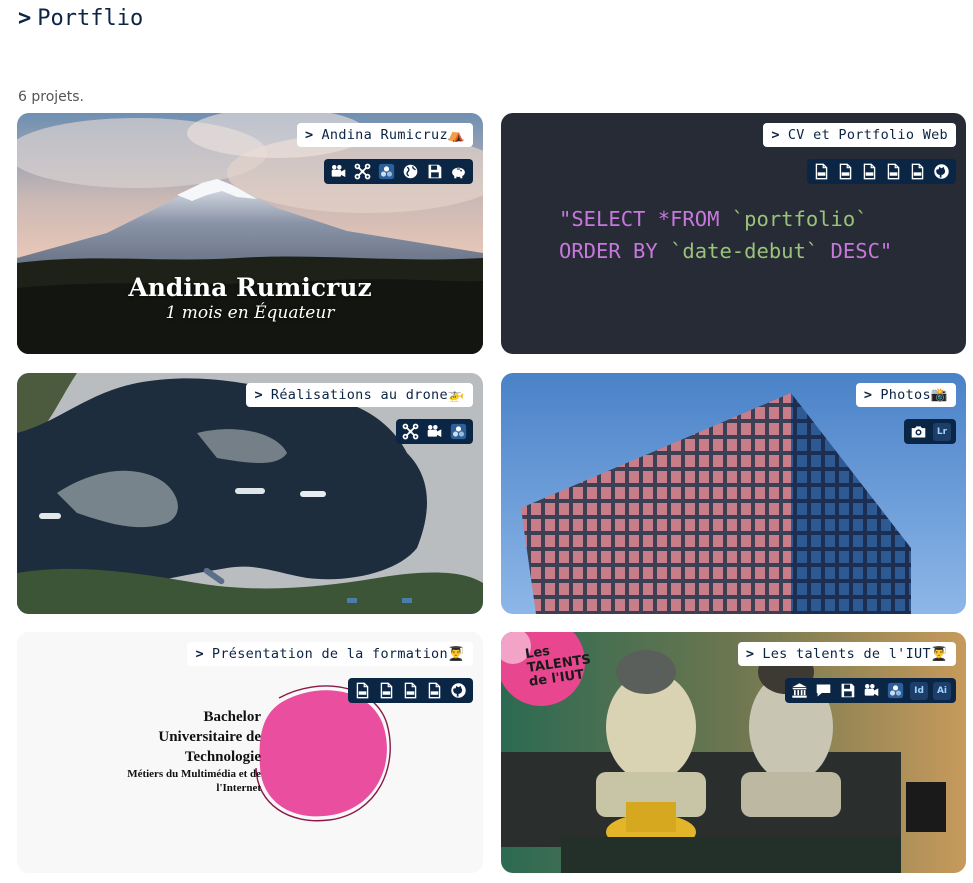  What do you see at coordinates (410, 171) in the screenshot?
I see `globe-icon` at bounding box center [410, 171].